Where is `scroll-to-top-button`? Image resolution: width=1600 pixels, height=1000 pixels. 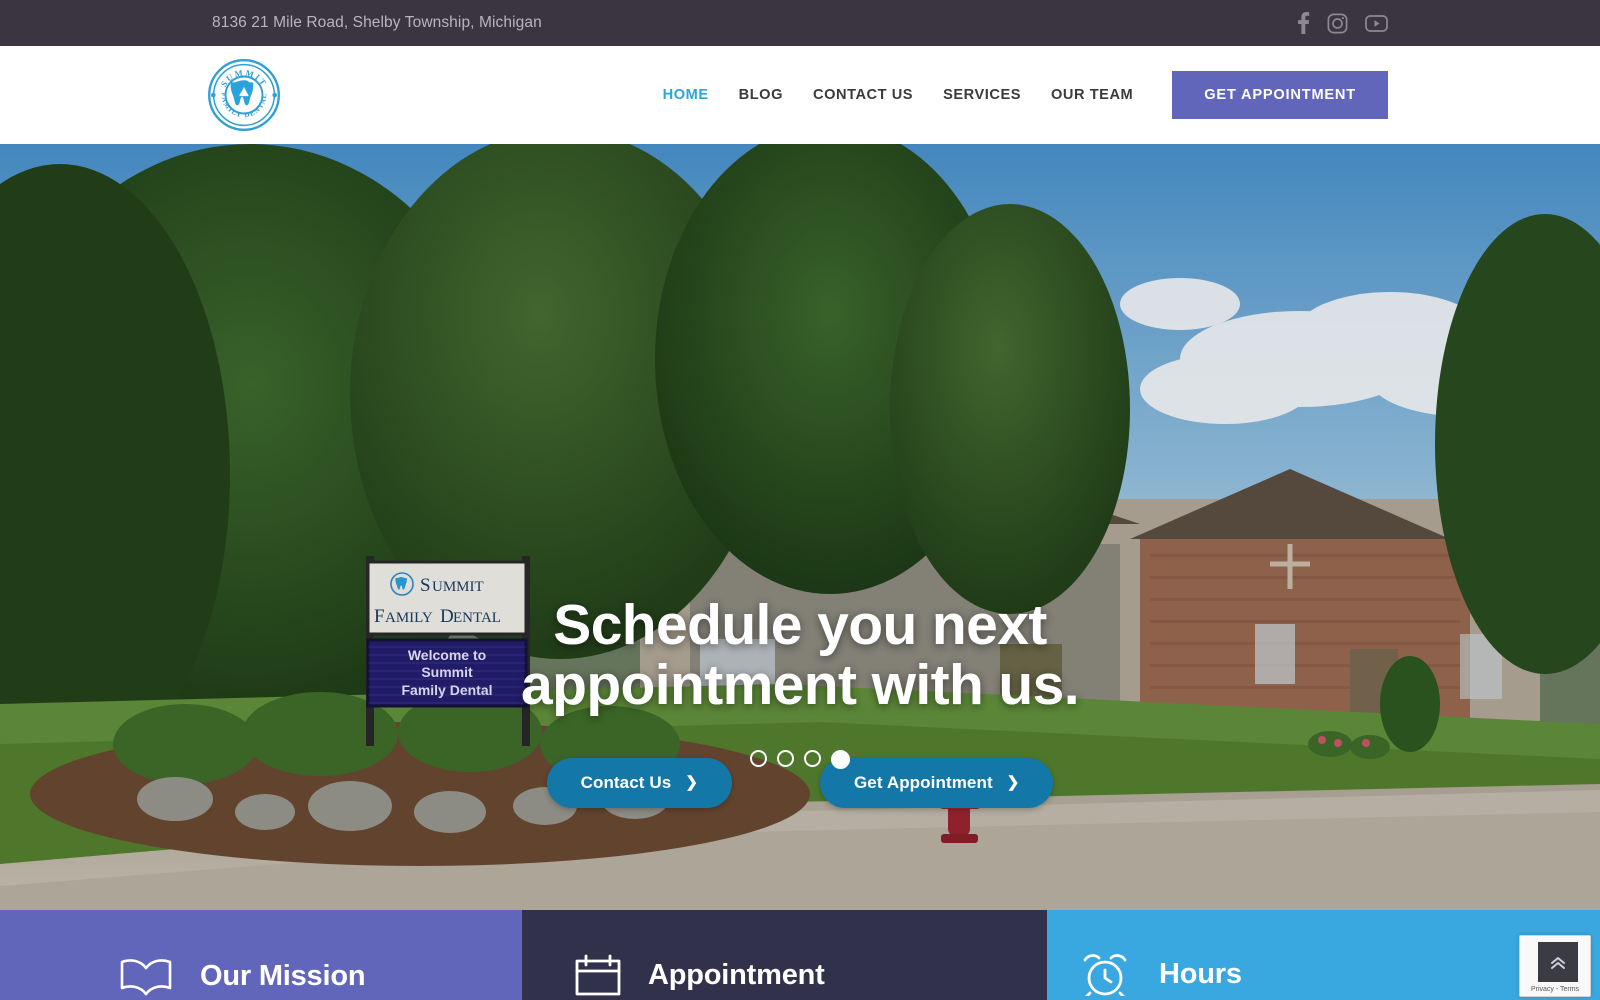
scroll-to-top-button is located at coordinates (1558, 962).